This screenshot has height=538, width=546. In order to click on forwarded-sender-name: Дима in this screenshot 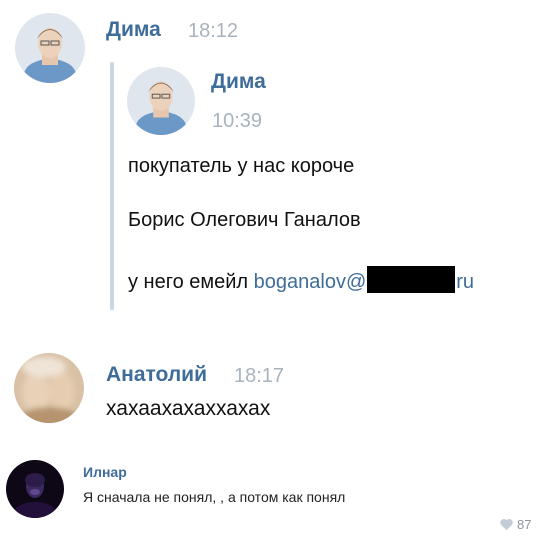, I will do `click(238, 82)`.